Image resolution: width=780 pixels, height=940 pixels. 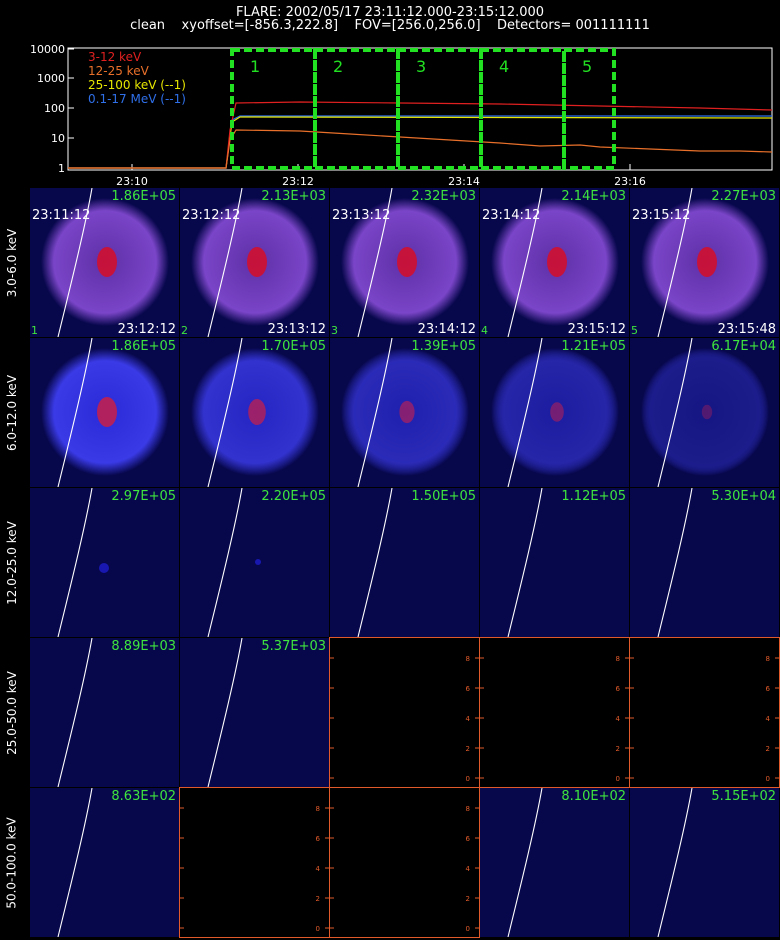 What do you see at coordinates (104, 712) in the screenshot?
I see `image-cell: 8.89E+03` at bounding box center [104, 712].